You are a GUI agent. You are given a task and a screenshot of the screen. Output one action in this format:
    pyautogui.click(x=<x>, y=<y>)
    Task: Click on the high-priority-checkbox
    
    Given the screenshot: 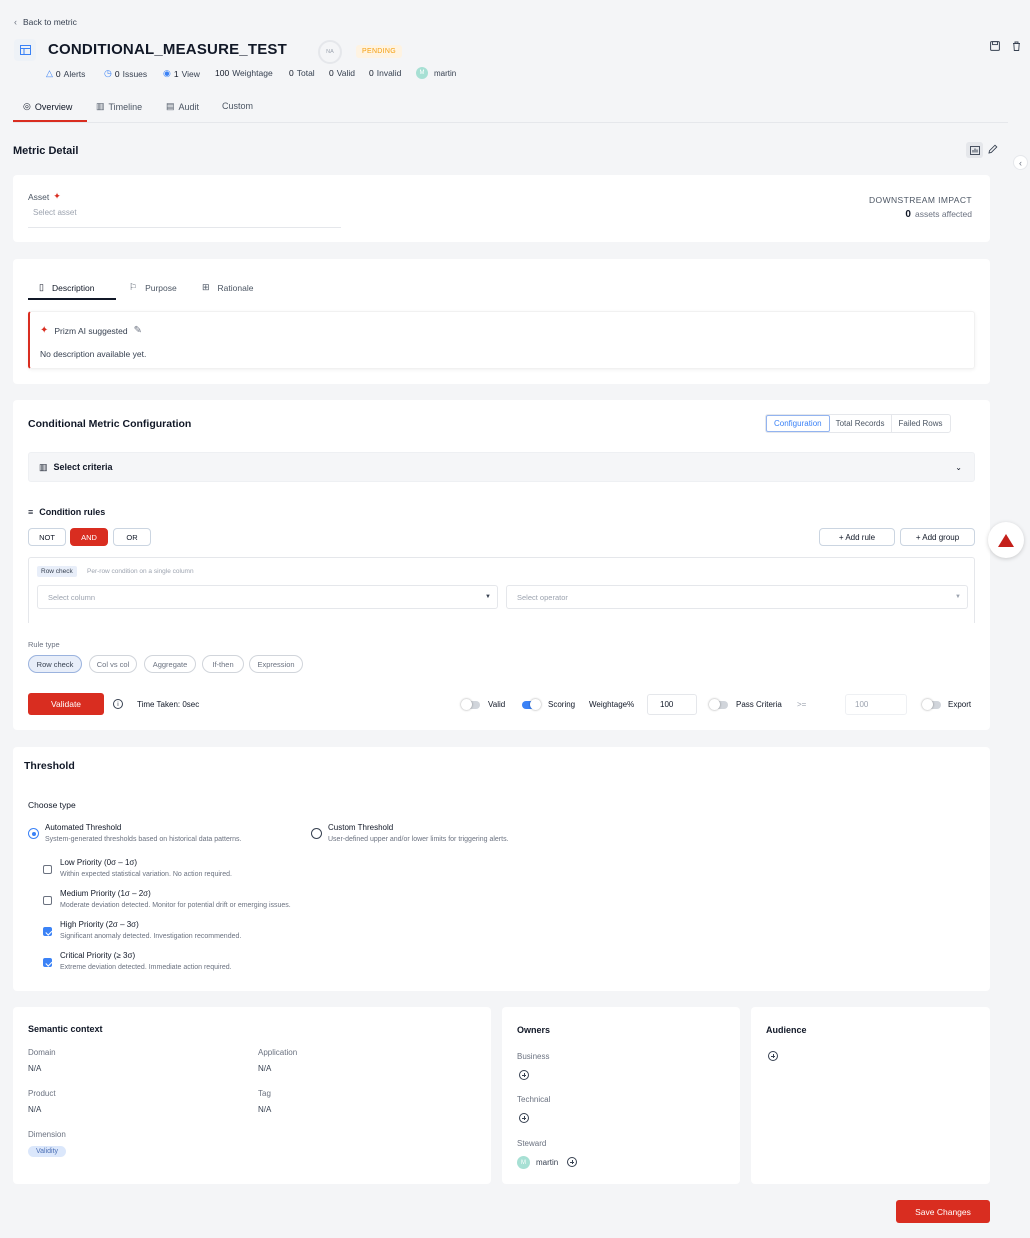 What is the action you would take?
    pyautogui.click(x=47, y=931)
    